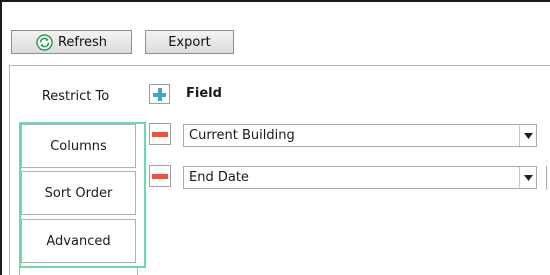 The image size is (550, 275). Describe the element at coordinates (82, 42) in the screenshot. I see `refresh-label: Refresh` at that location.